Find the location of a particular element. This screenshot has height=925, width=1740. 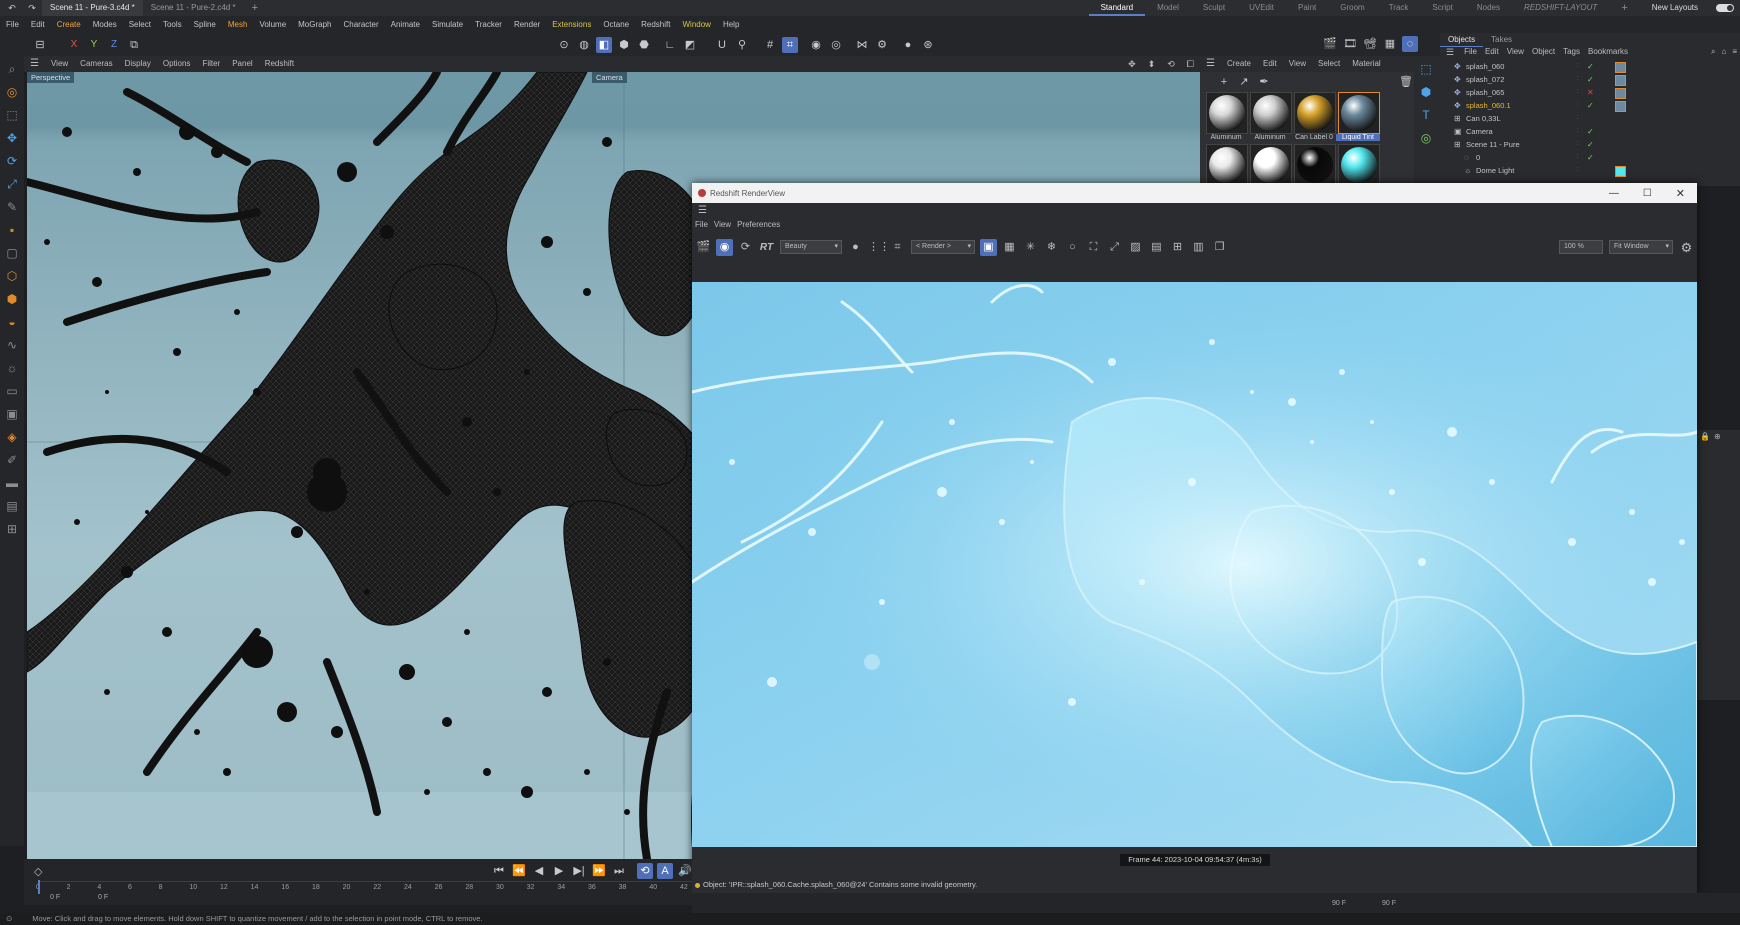

expand-icon: ⤢ is located at coordinates (1114, 247).